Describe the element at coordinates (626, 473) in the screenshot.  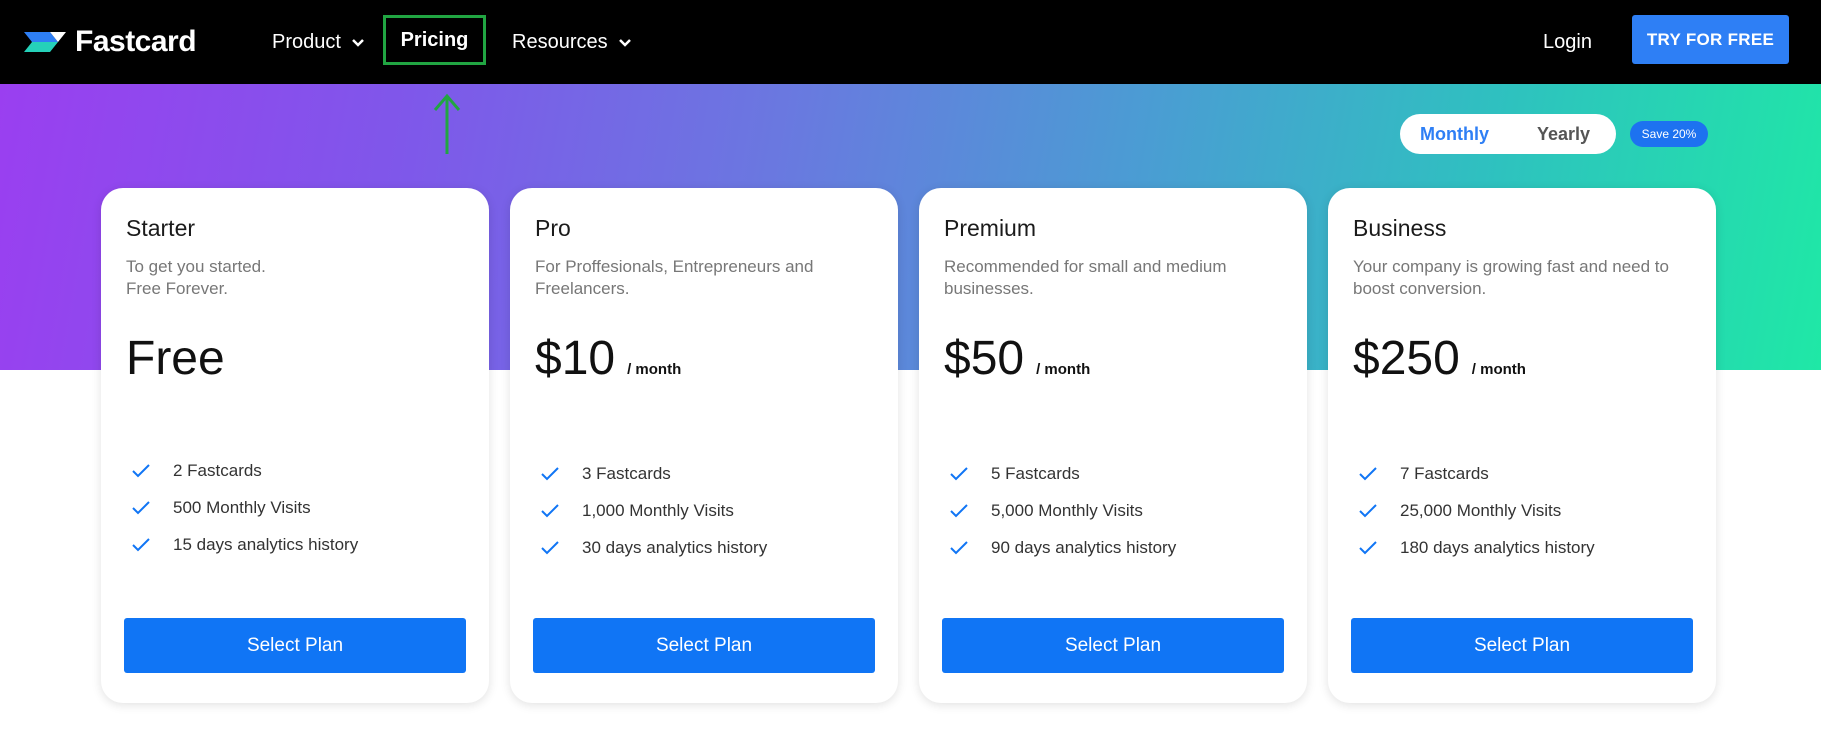
I see `feature-text: 3 Fastcards` at that location.